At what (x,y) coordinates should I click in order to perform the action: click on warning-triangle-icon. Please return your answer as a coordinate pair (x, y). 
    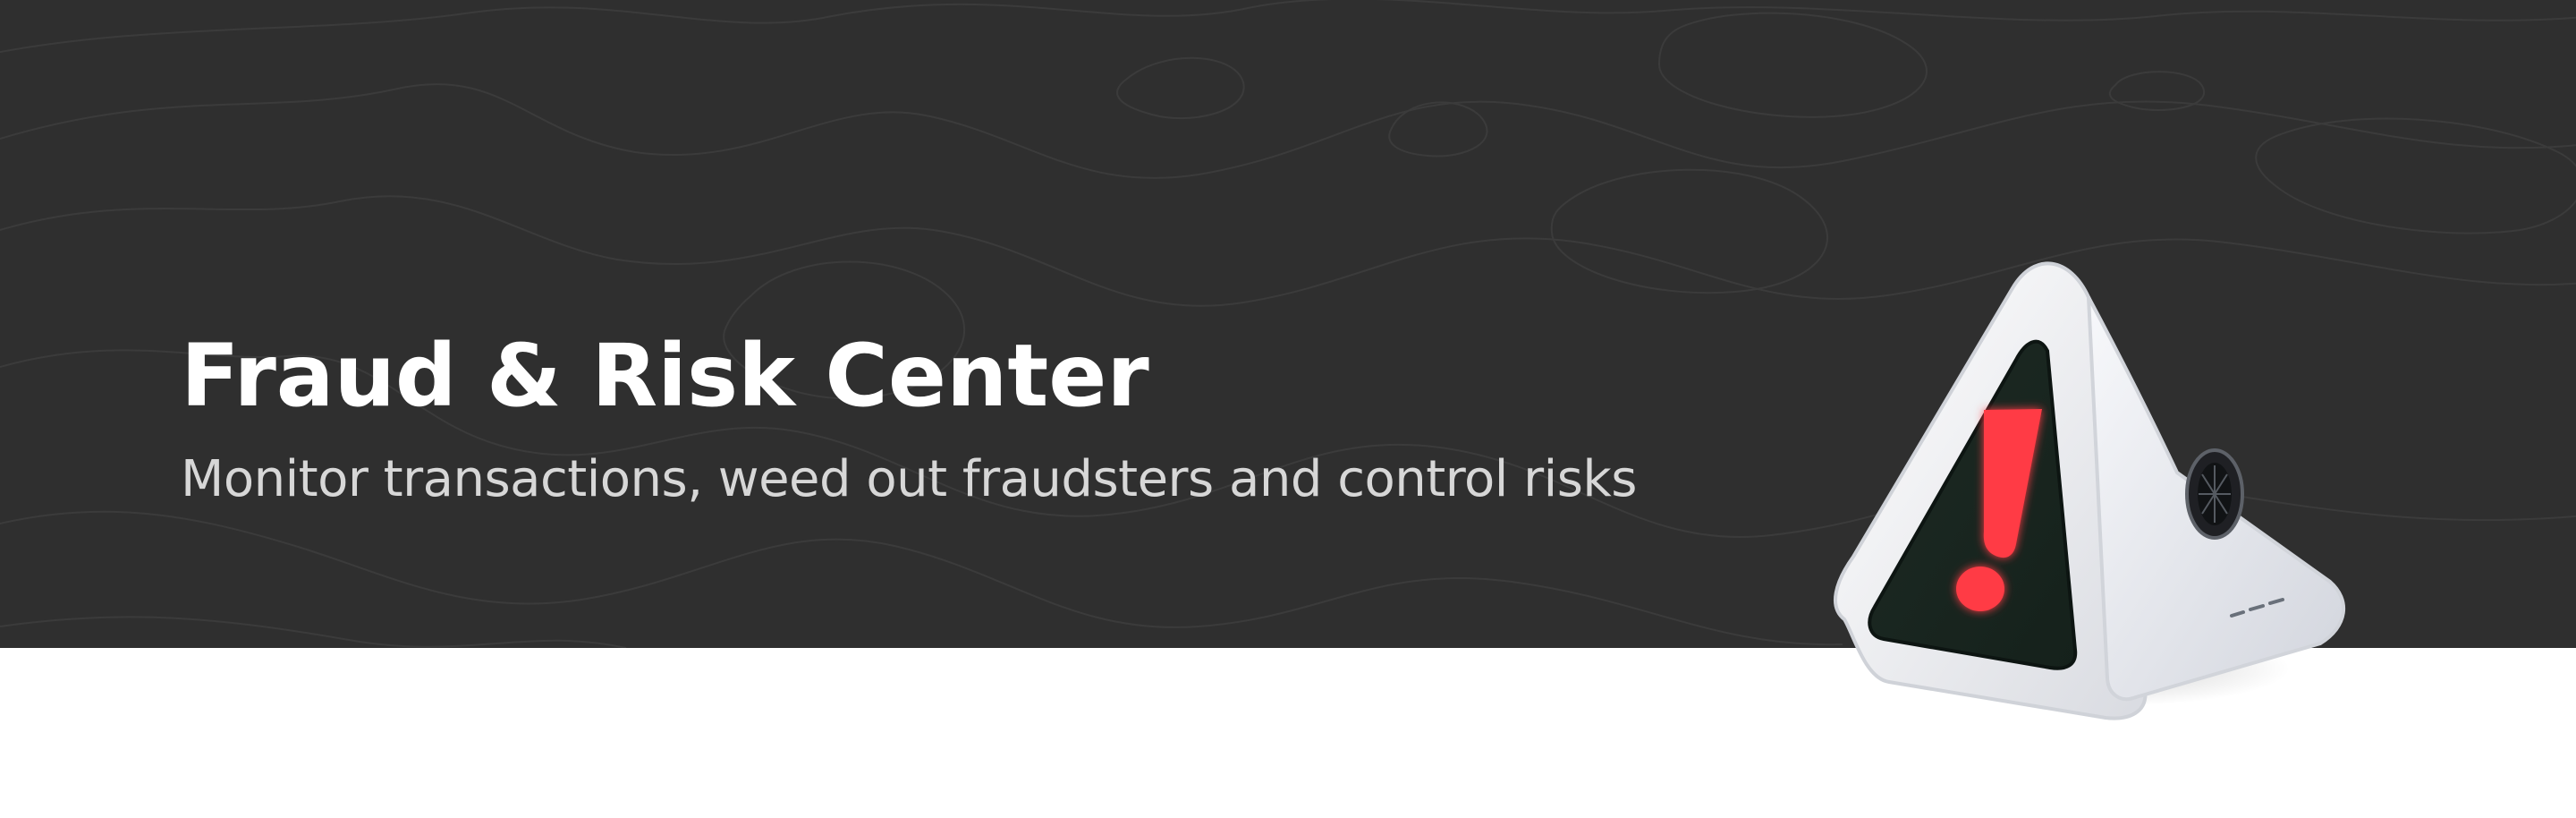
    Looking at the image, I should click on (2089, 491).